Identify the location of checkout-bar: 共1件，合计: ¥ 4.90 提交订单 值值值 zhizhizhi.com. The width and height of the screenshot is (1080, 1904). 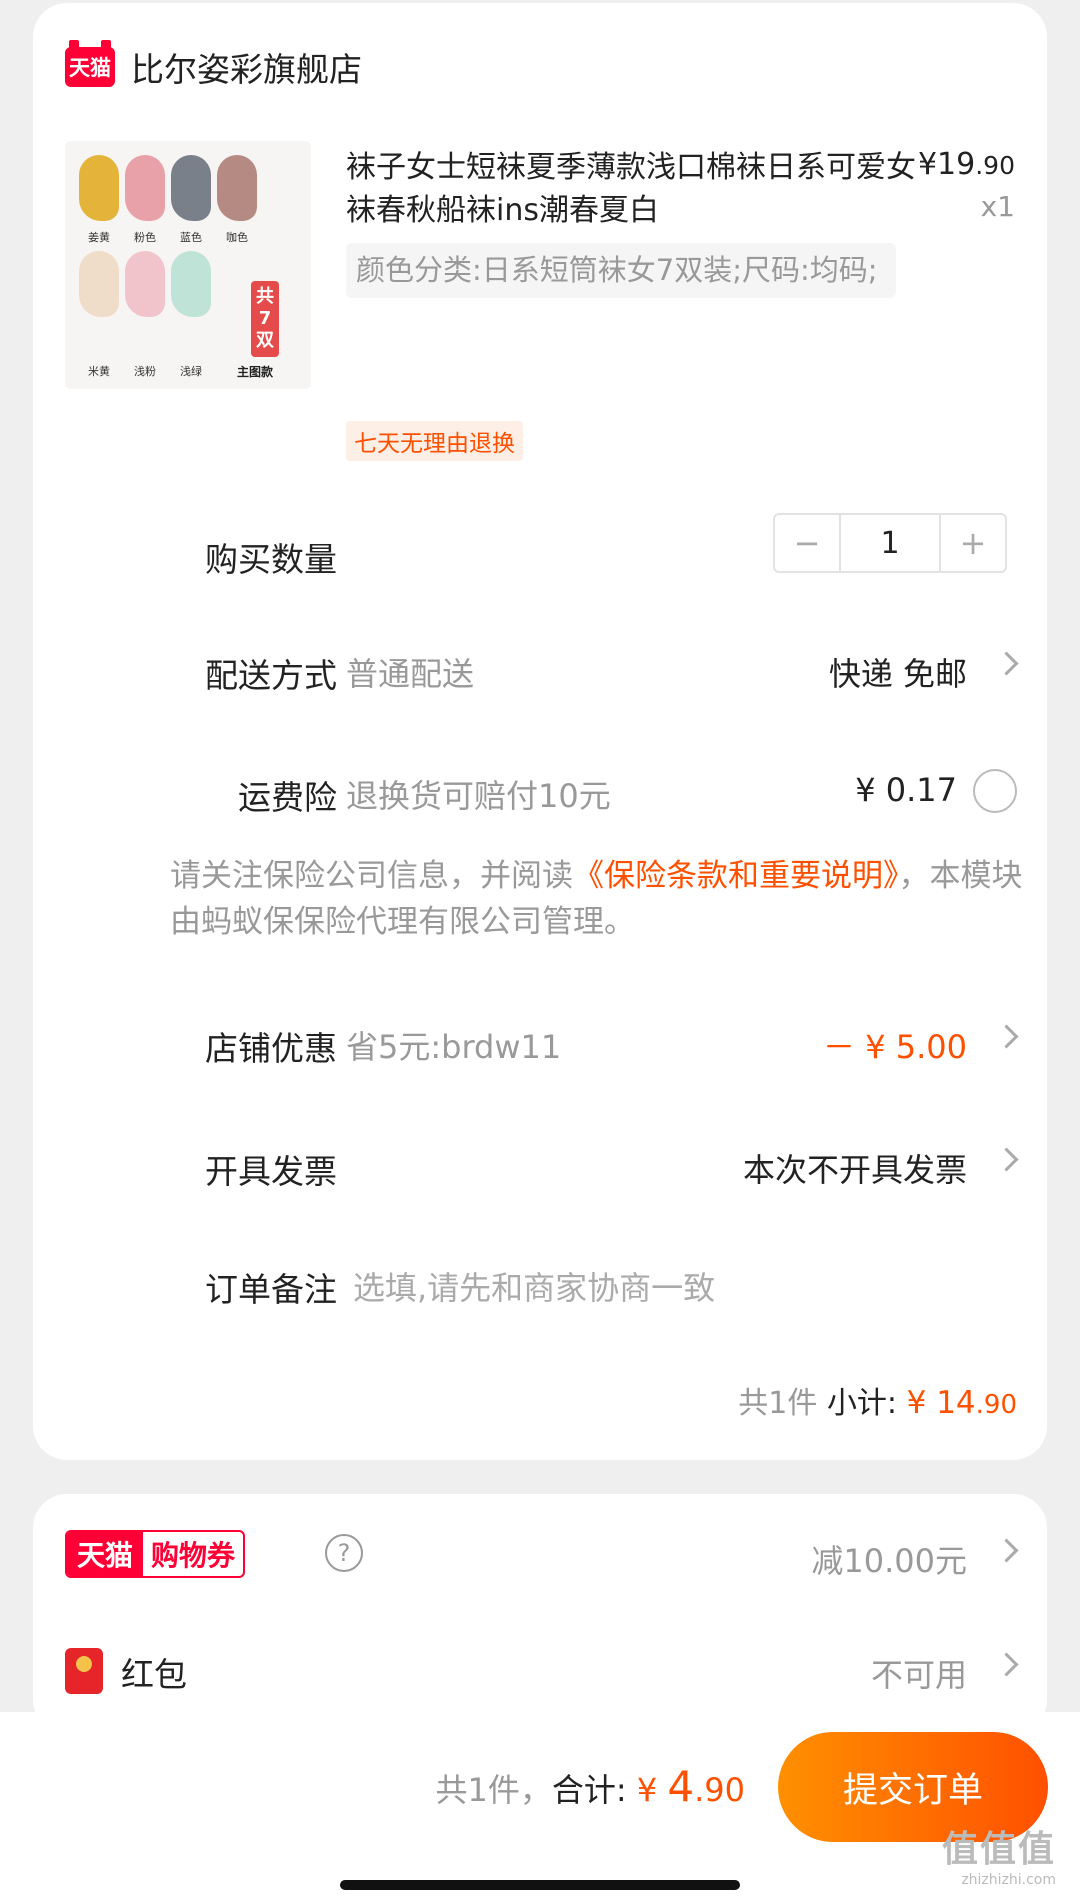
(540, 1808).